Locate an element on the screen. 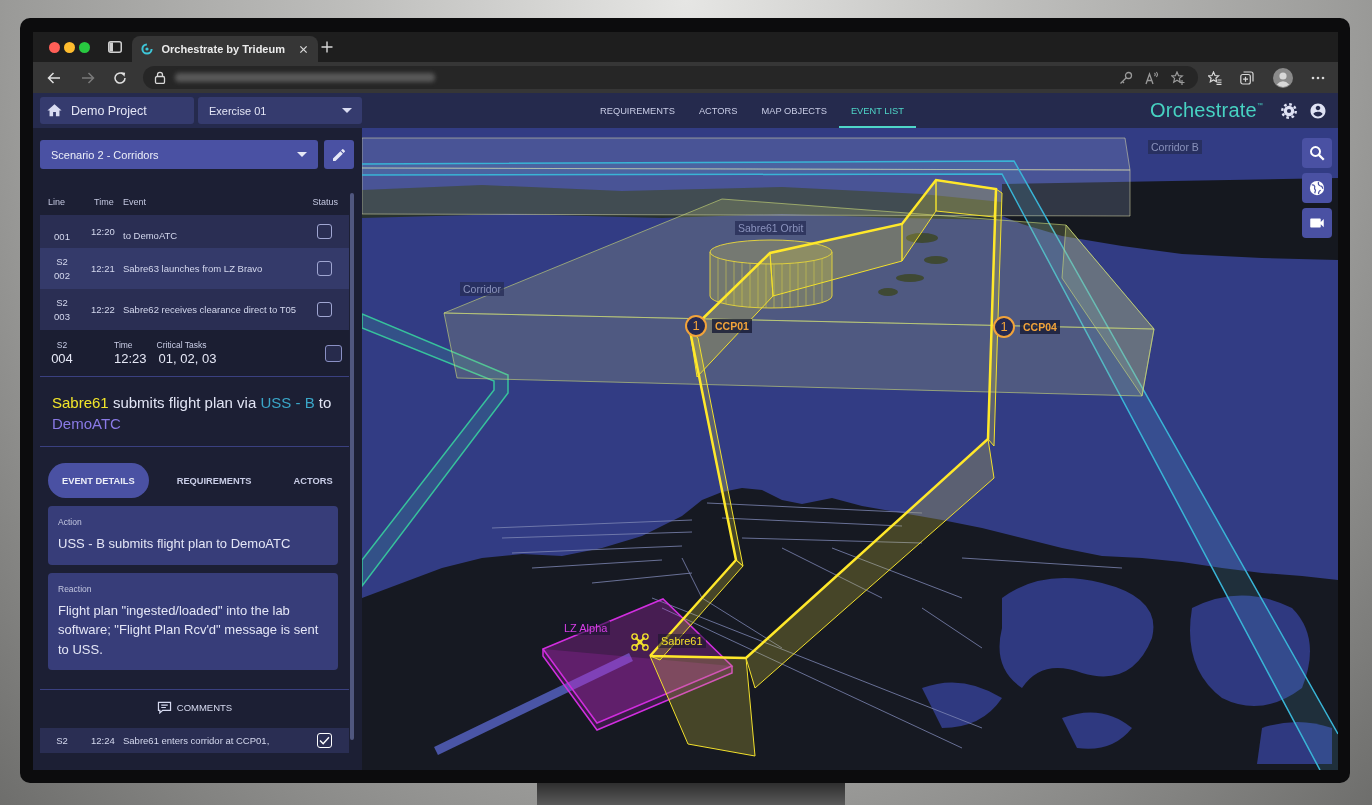 The height and width of the screenshot is (805, 1372). back-icon is located at coordinates (54, 77).